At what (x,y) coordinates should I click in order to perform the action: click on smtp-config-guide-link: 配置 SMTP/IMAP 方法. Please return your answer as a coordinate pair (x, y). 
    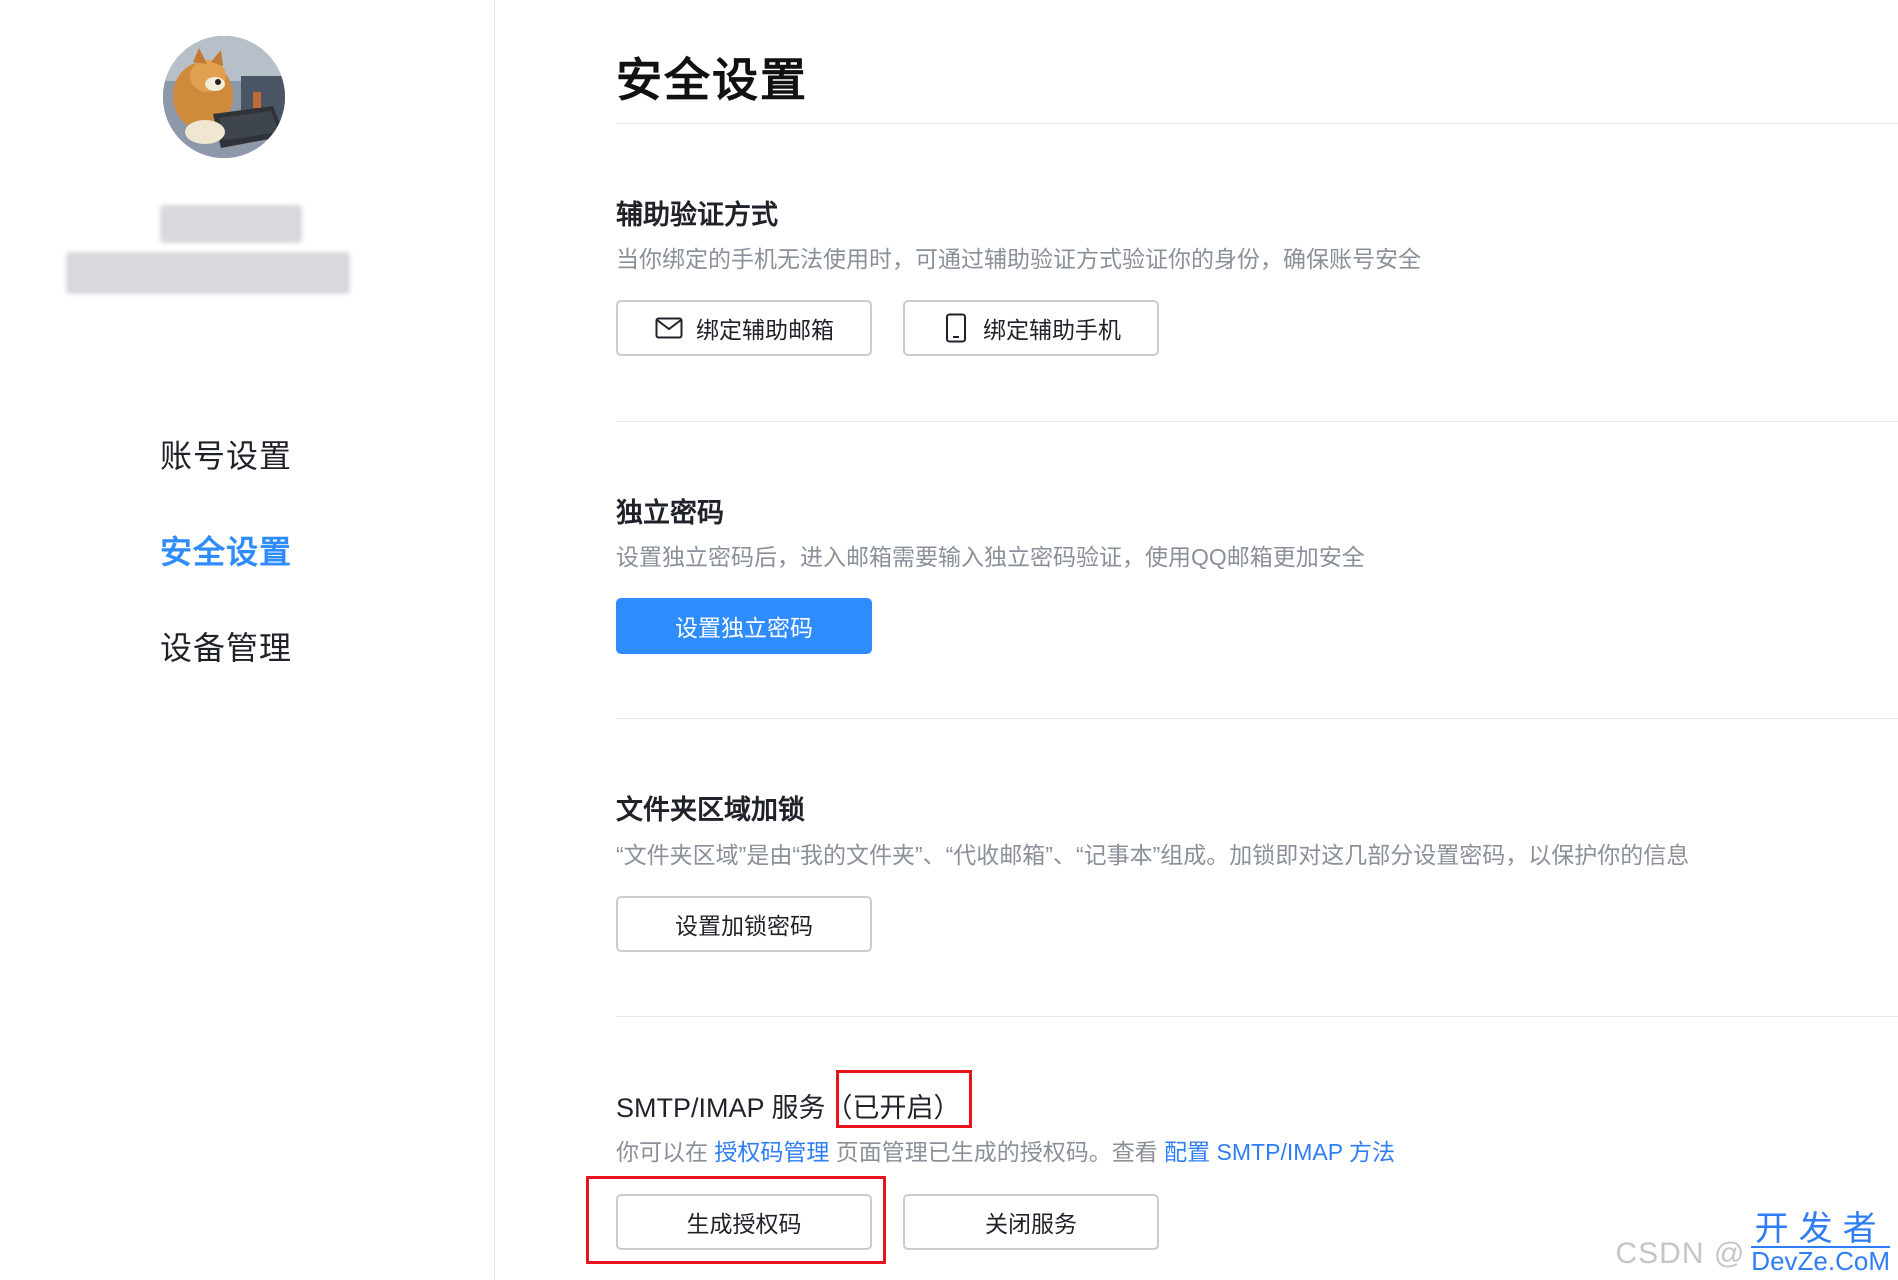
    Looking at the image, I should click on (1279, 1152).